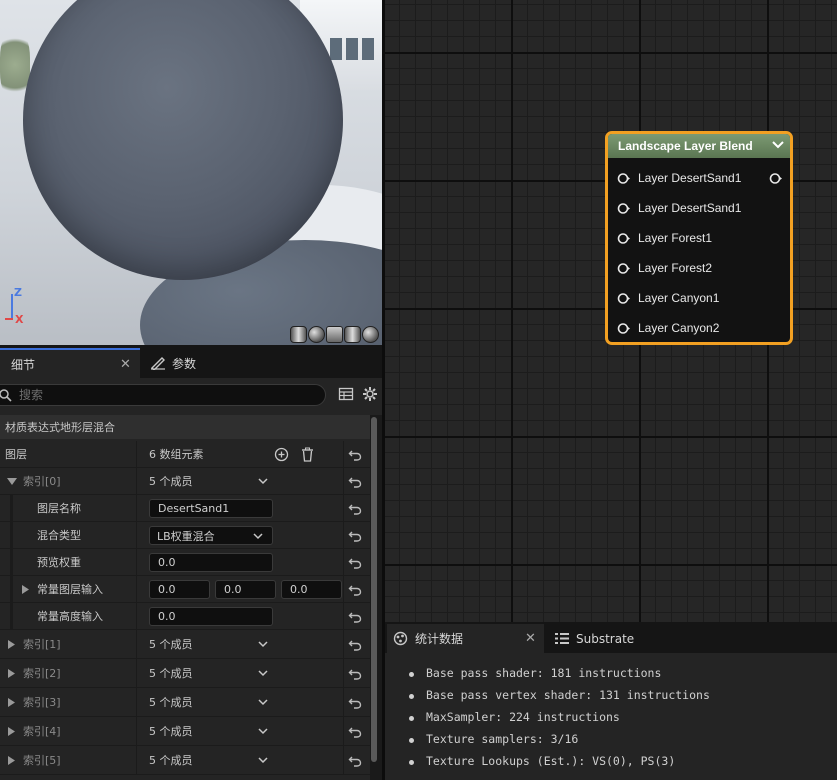 The width and height of the screenshot is (837, 780). What do you see at coordinates (465, 638) in the screenshot?
I see `tab-stats: 统计数据 ✕` at bounding box center [465, 638].